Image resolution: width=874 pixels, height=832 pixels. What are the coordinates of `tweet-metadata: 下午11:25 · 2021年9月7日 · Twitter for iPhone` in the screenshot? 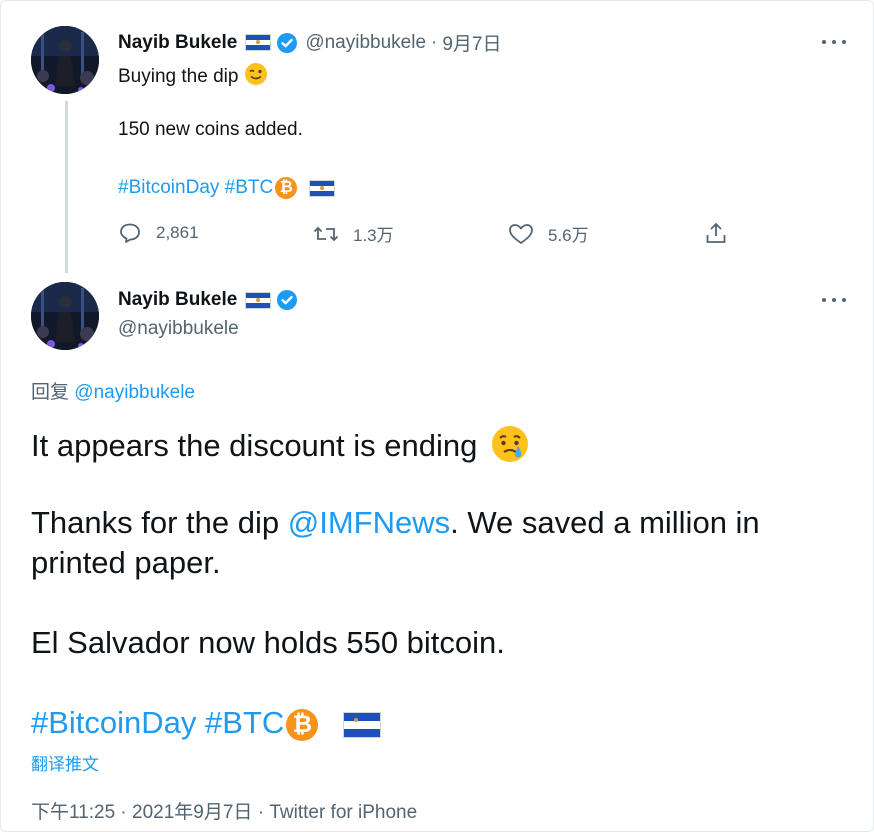 It's located at (224, 810).